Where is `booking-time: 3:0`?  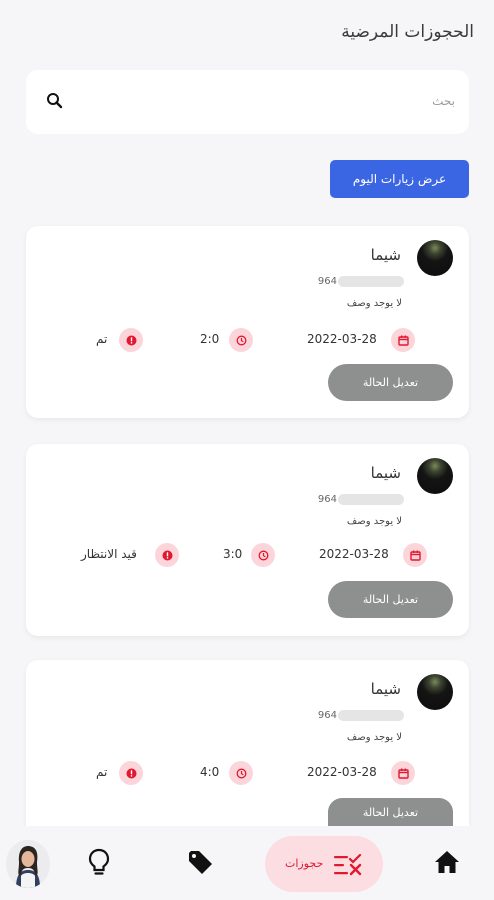
booking-time: 3:0 is located at coordinates (233, 554).